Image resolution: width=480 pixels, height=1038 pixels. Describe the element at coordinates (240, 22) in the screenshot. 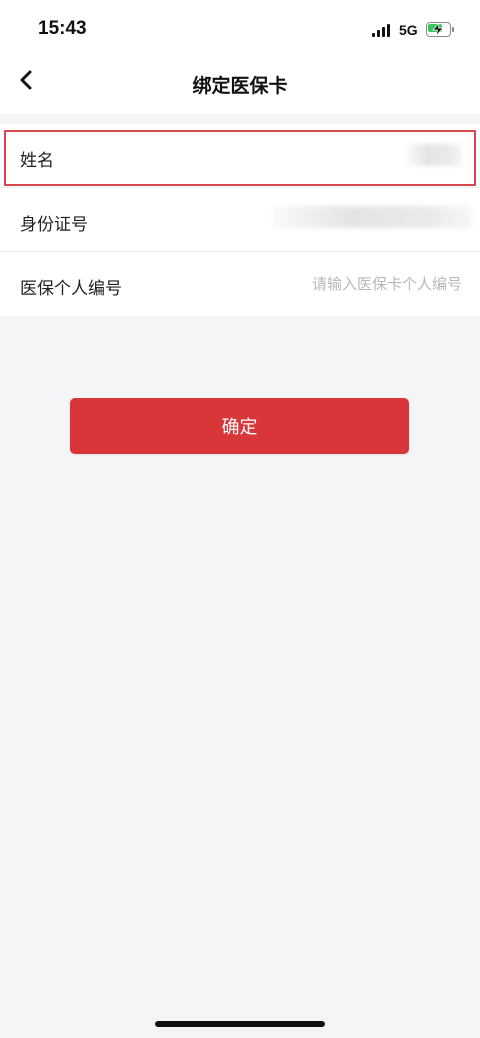

I see `status-bar: 15:43 5G` at that location.